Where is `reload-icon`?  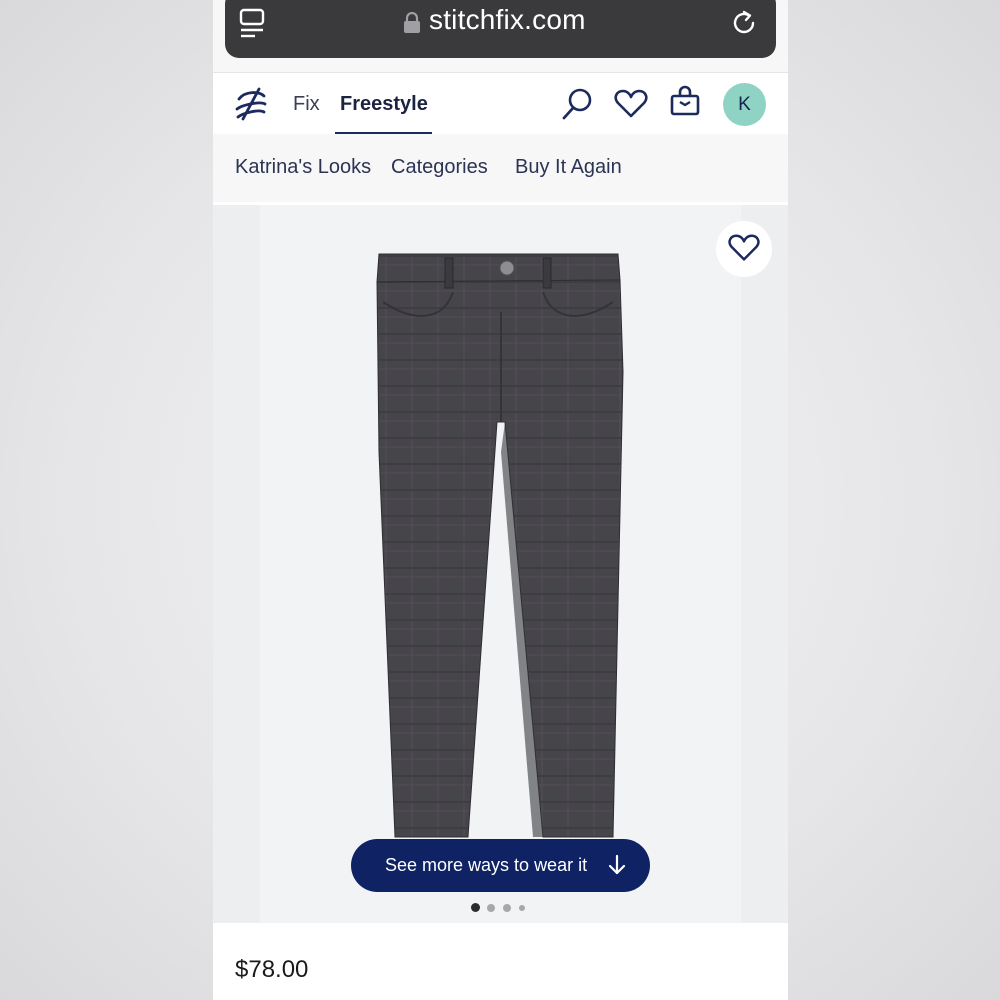 reload-icon is located at coordinates (744, 25).